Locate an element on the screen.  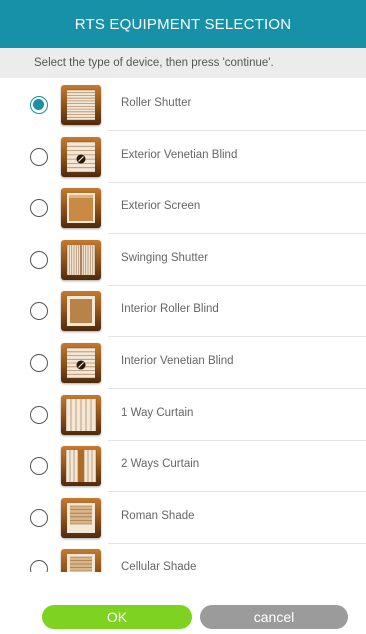
exterior-venetian-blind-icon is located at coordinates (81, 156).